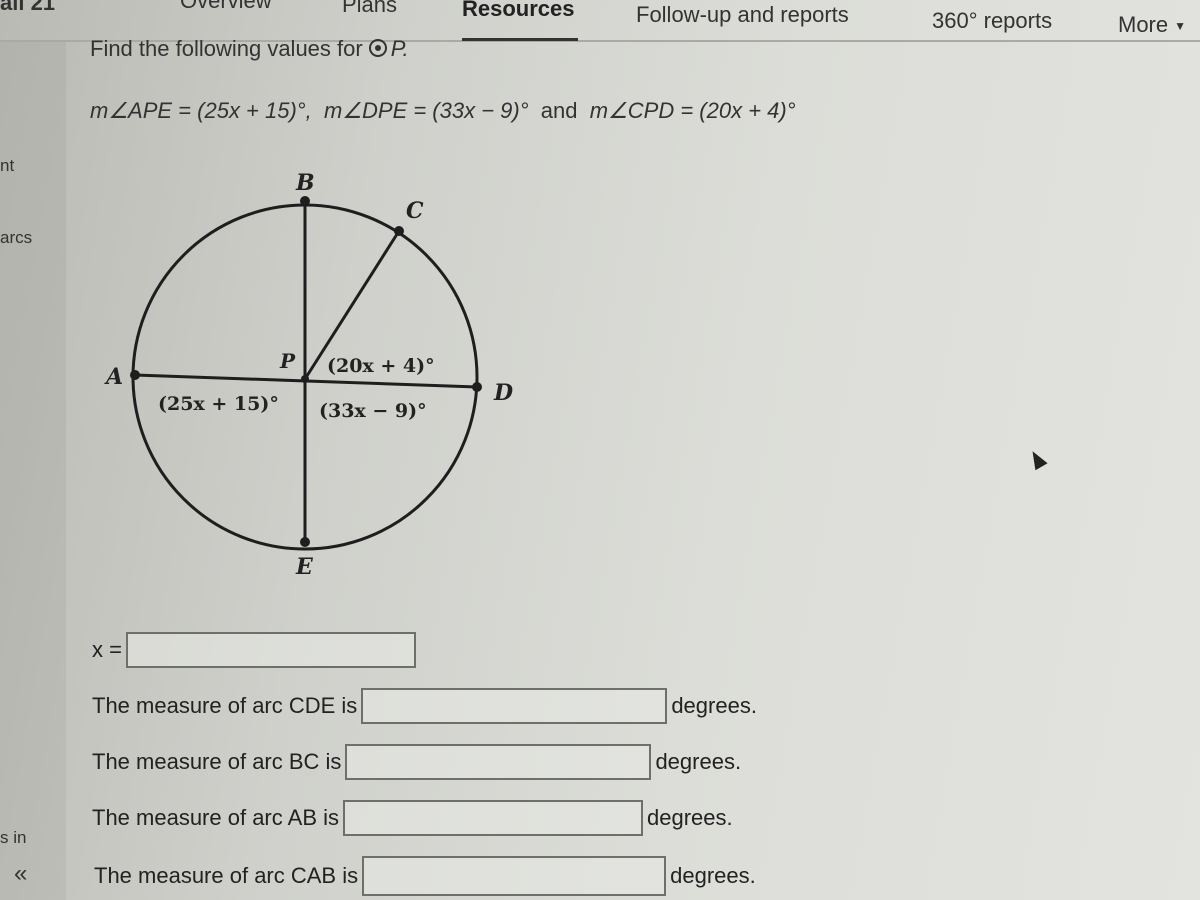 This screenshot has width=1200, height=900. I want to click on label-p: P, so click(287, 361).